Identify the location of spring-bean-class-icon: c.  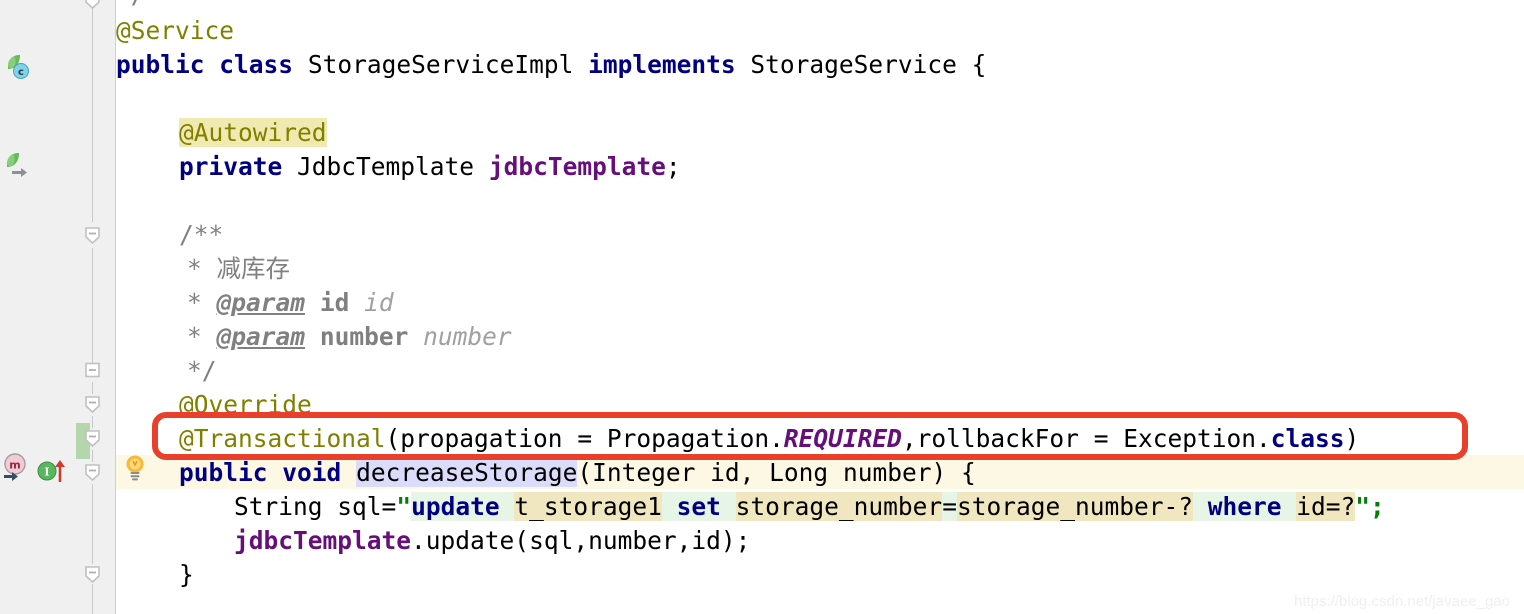
(18, 68).